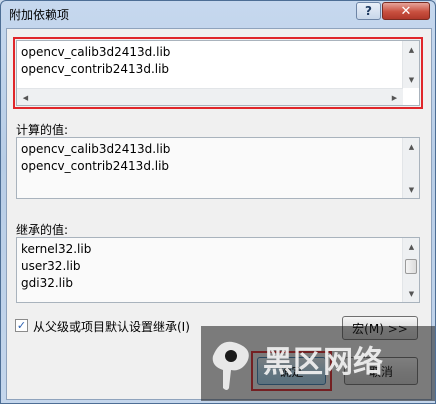 The image size is (436, 404). I want to click on help-button: ?, so click(368, 11).